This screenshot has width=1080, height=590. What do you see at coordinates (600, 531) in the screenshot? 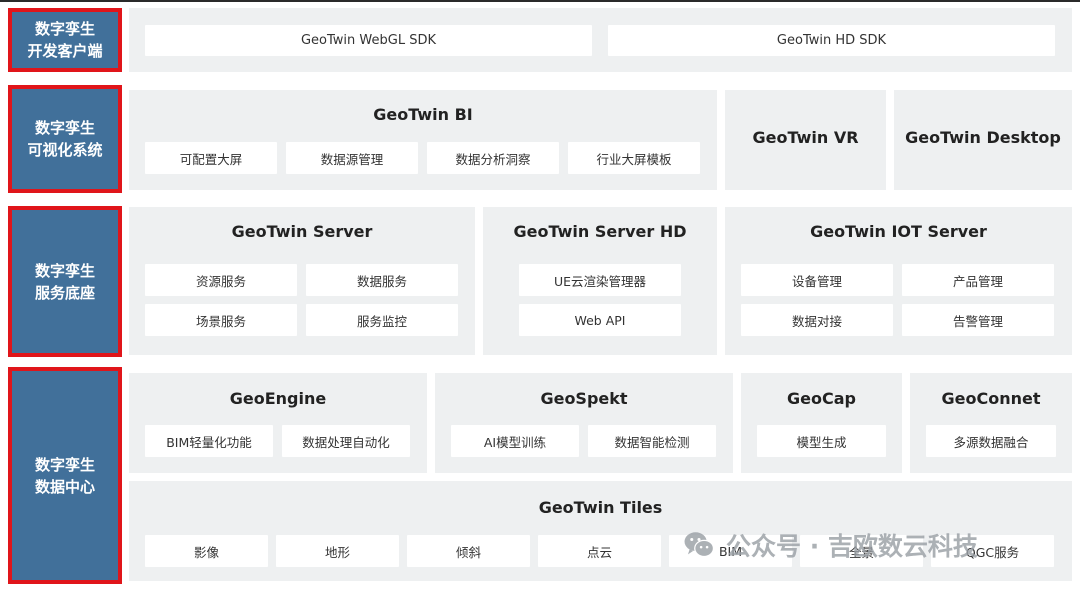
I see `tiles-panel: GeoTwin Tiles 影像 地形 倾斜 点云 BIM 全景 QGC服务` at bounding box center [600, 531].